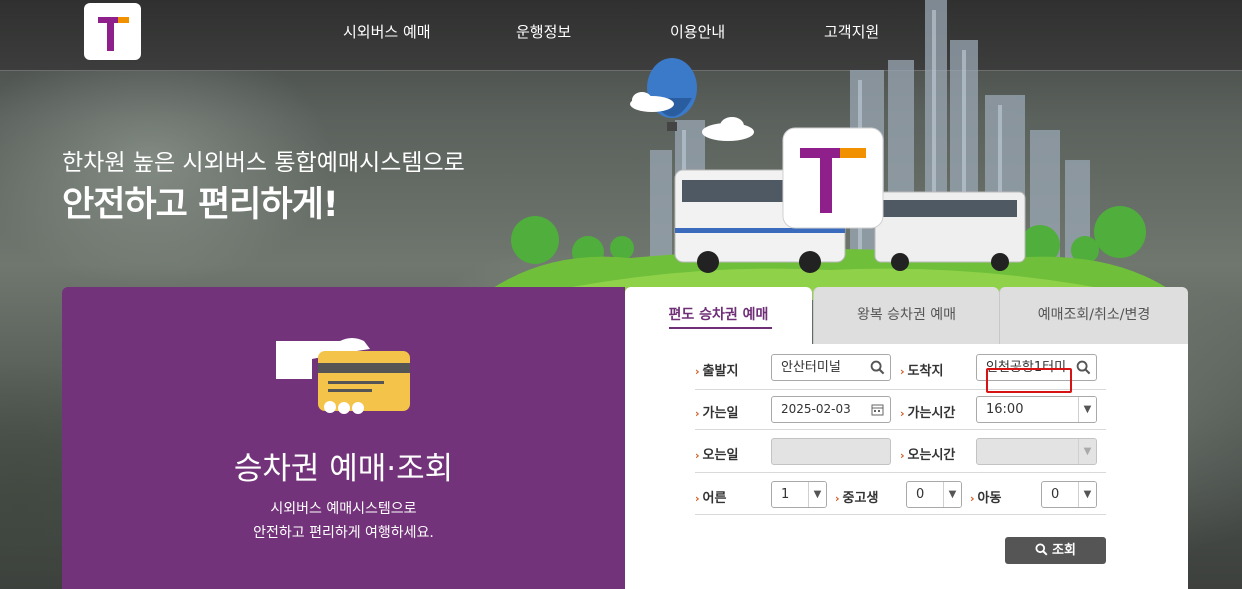 The width and height of the screenshot is (1242, 589). Describe the element at coordinates (343, 509) in the screenshot. I see `promo-desc-line1: 시외버스 예매시스템으로` at that location.